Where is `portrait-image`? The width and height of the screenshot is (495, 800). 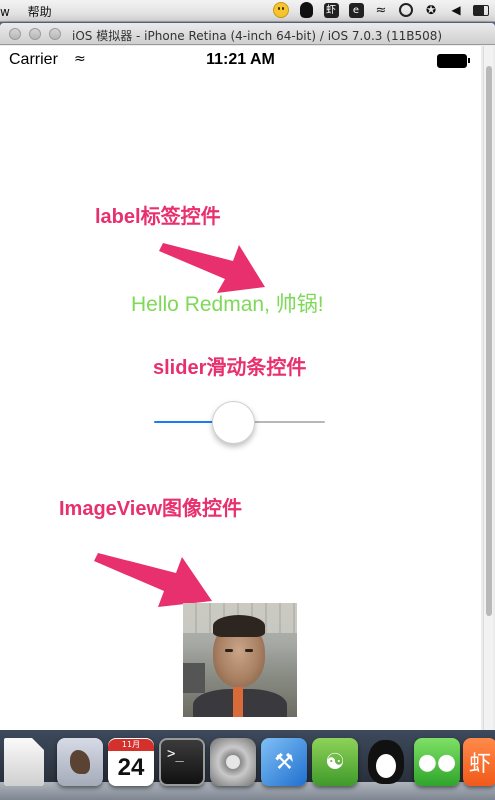 portrait-image is located at coordinates (240, 660).